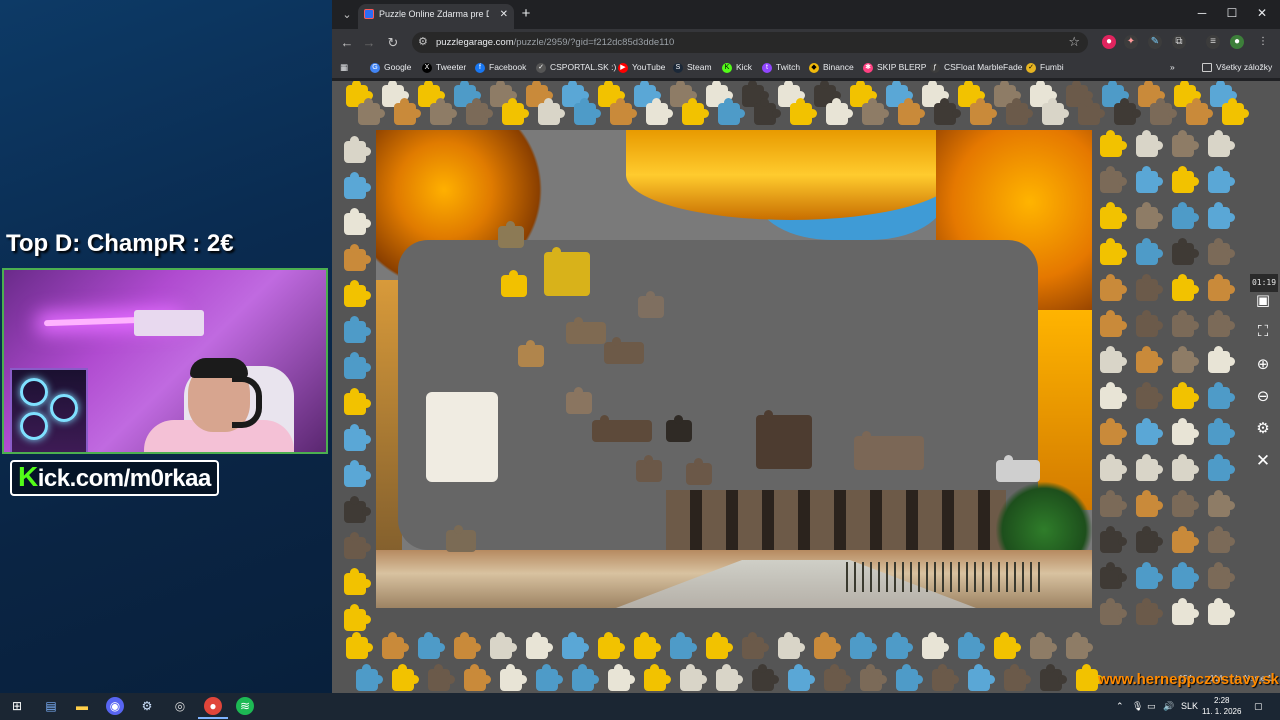 The width and height of the screenshot is (1280, 720). What do you see at coordinates (576, 67) in the screenshot?
I see `bookmark-csportal: ✓ CSPORTAL.SK :)` at bounding box center [576, 67].